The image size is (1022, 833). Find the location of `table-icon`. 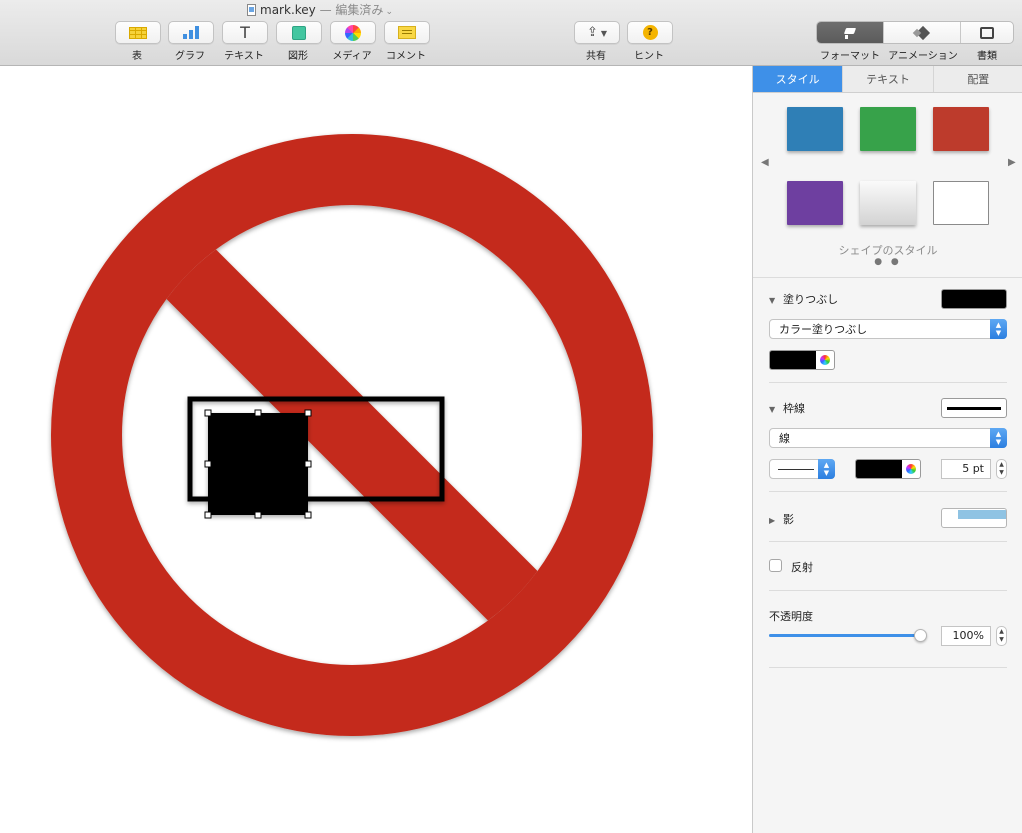

table-icon is located at coordinates (138, 32).